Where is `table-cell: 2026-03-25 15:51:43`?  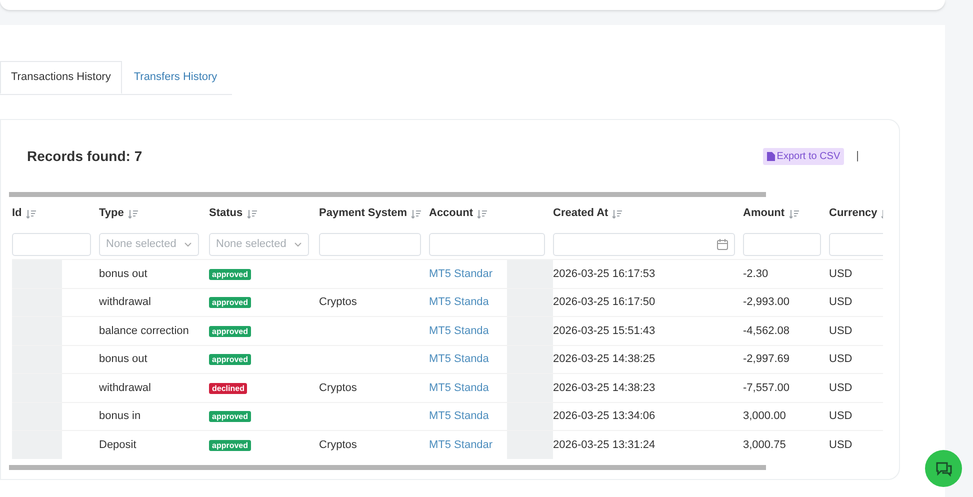
table-cell: 2026-03-25 15:51:43 is located at coordinates (604, 330).